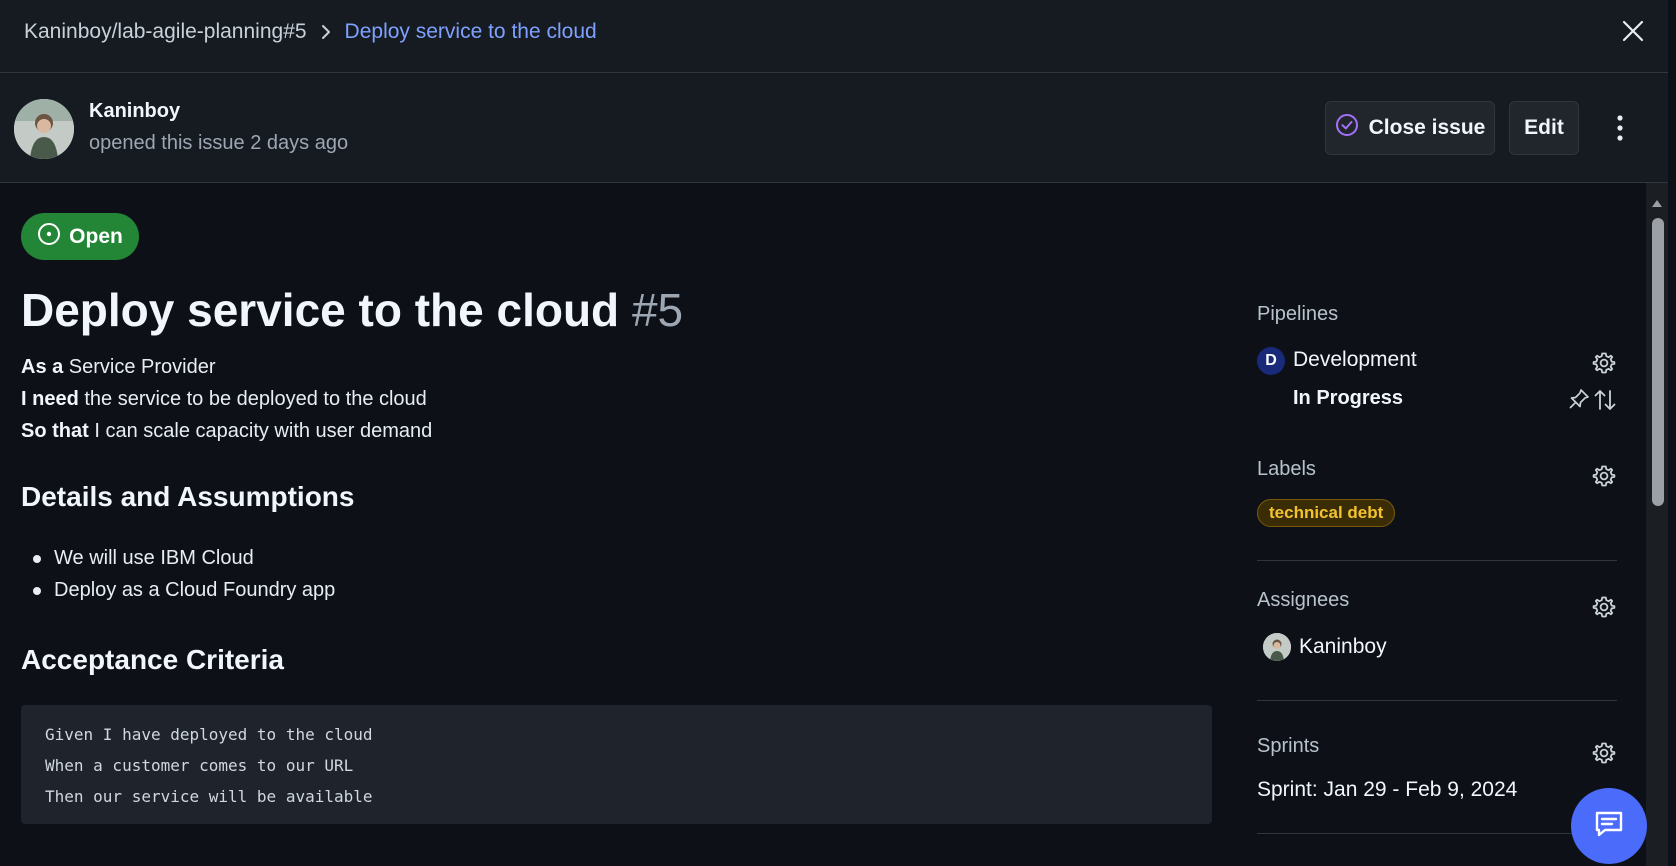  I want to click on chat-icon, so click(1609, 826).